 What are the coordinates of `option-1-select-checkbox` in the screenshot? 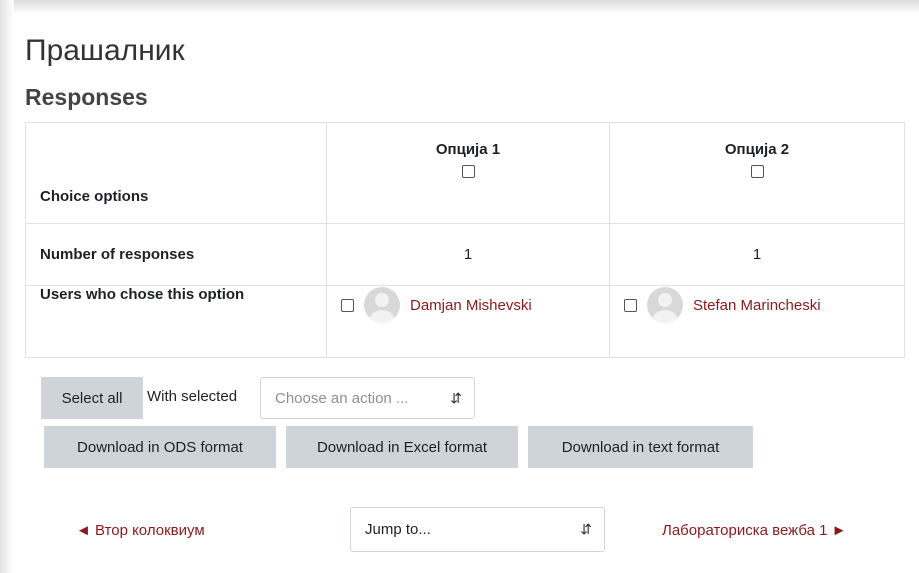 It's located at (468, 171).